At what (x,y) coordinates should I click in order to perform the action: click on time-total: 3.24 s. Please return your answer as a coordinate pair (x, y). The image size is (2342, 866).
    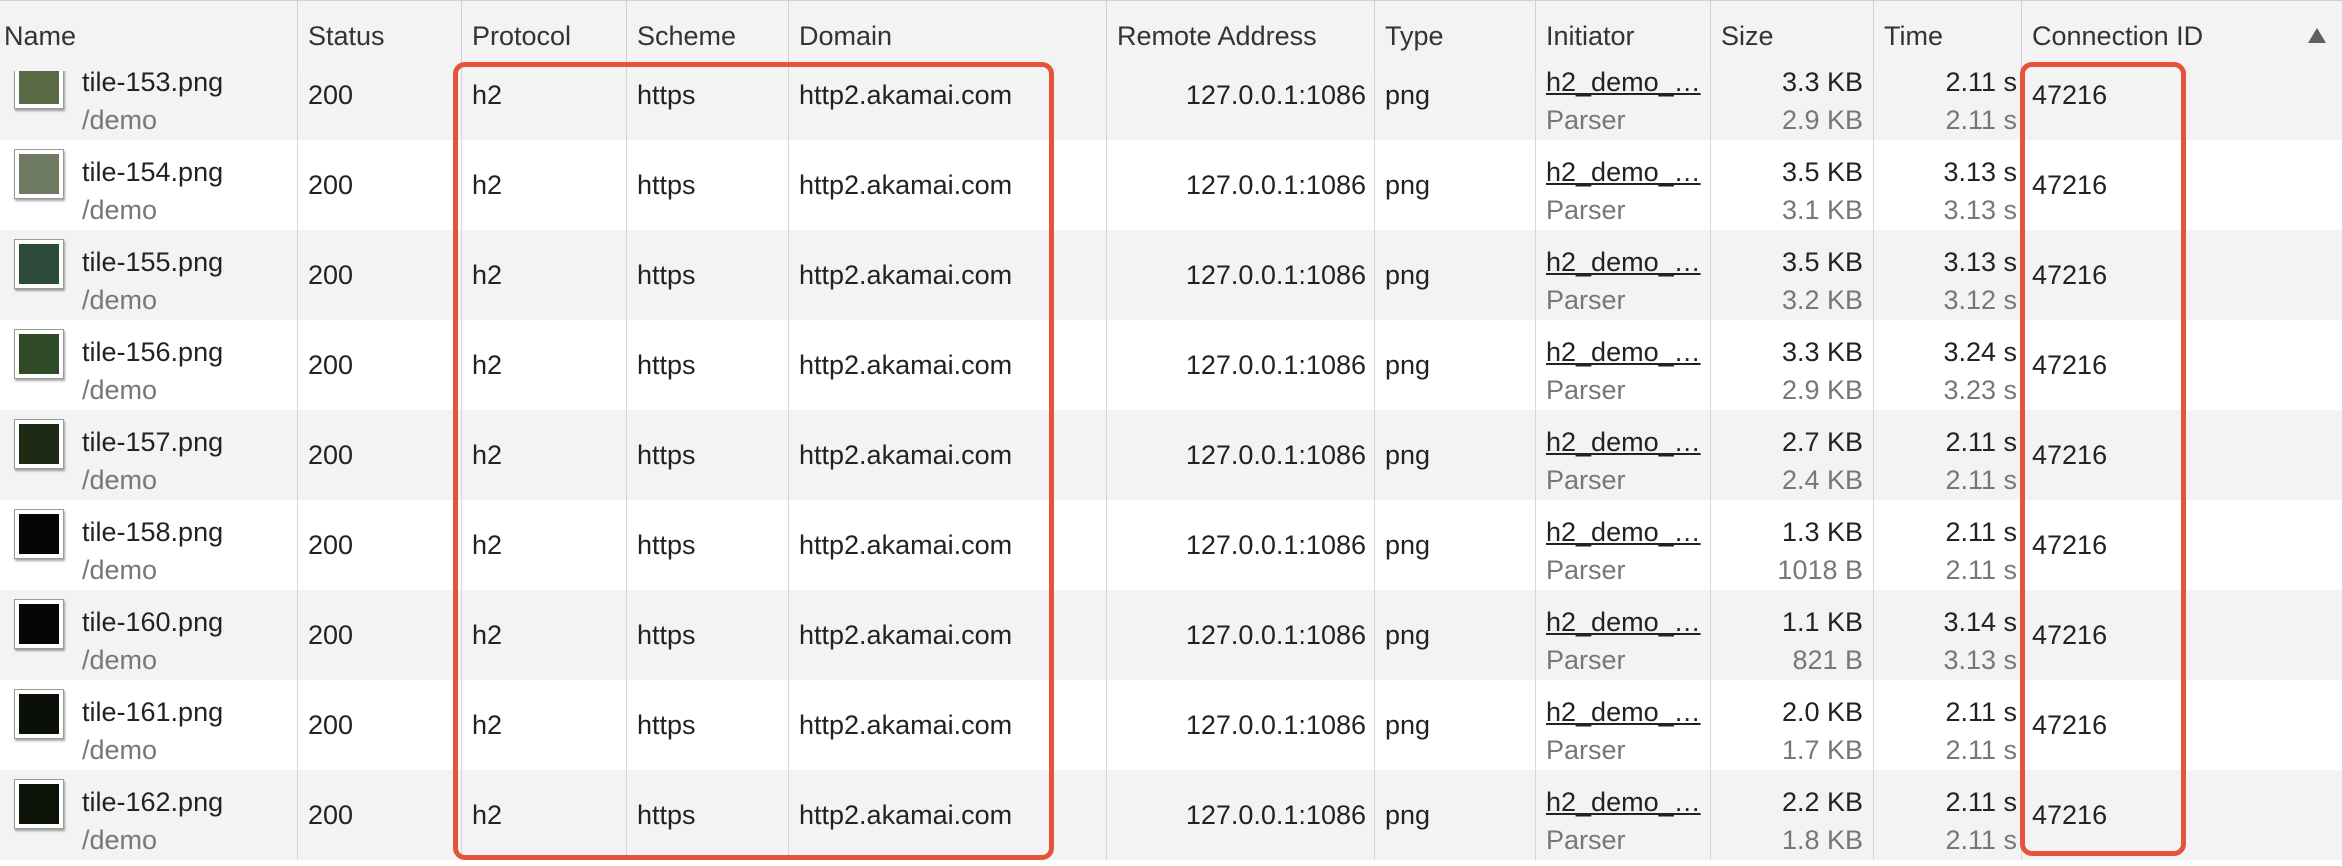
    Looking at the image, I should click on (1980, 352).